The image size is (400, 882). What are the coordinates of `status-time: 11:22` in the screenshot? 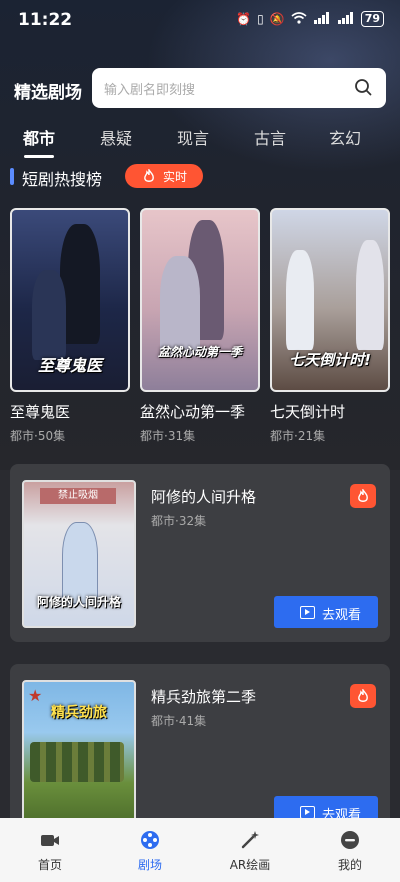 It's located at (45, 20).